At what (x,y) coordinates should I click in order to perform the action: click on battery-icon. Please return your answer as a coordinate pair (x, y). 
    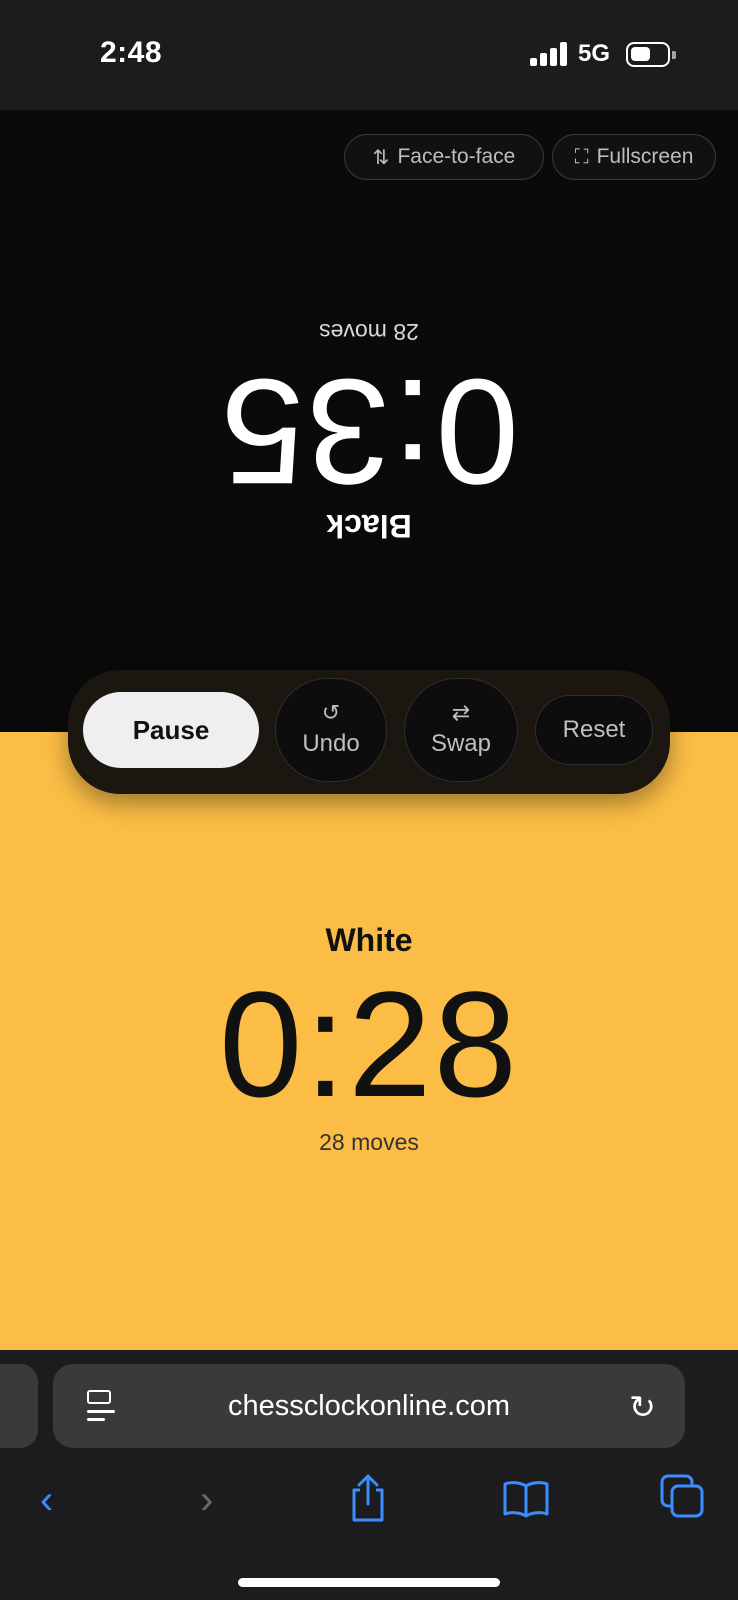
    Looking at the image, I should click on (651, 54).